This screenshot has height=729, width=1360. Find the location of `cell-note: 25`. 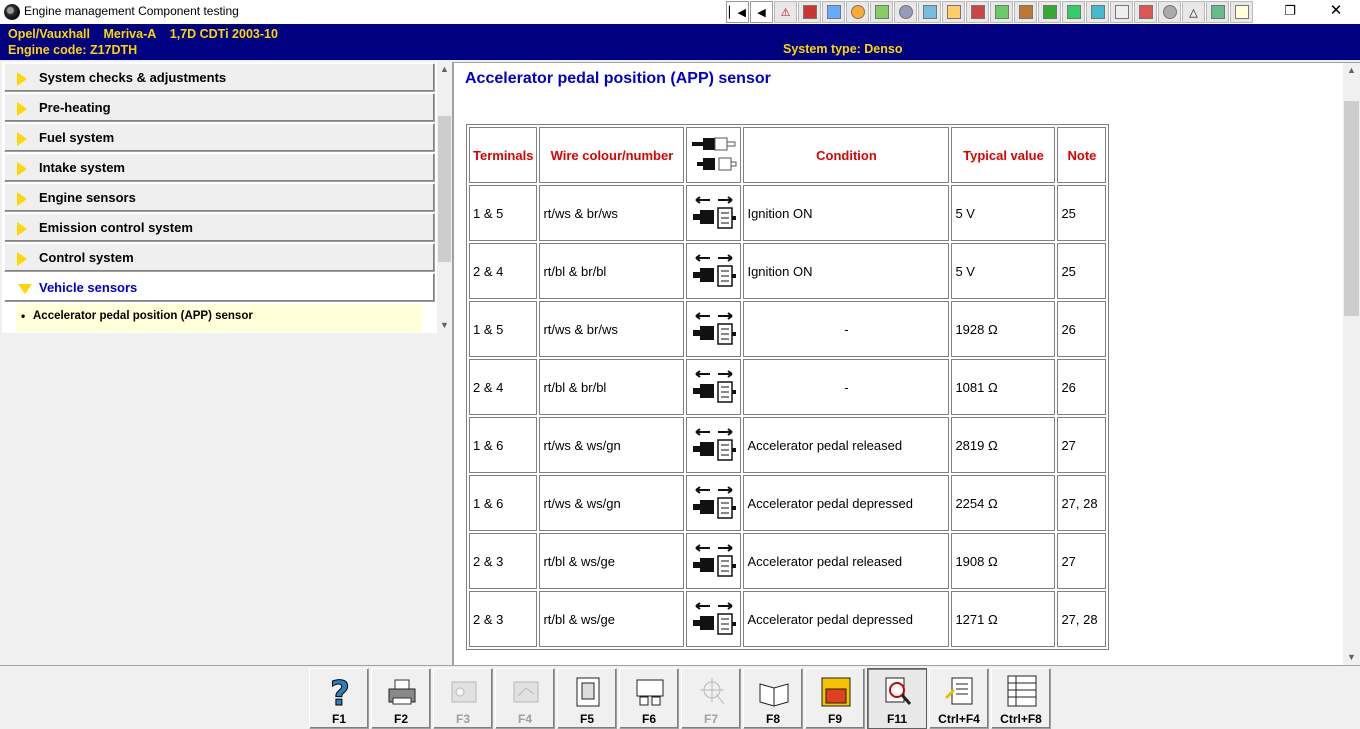

cell-note: 25 is located at coordinates (1082, 271).